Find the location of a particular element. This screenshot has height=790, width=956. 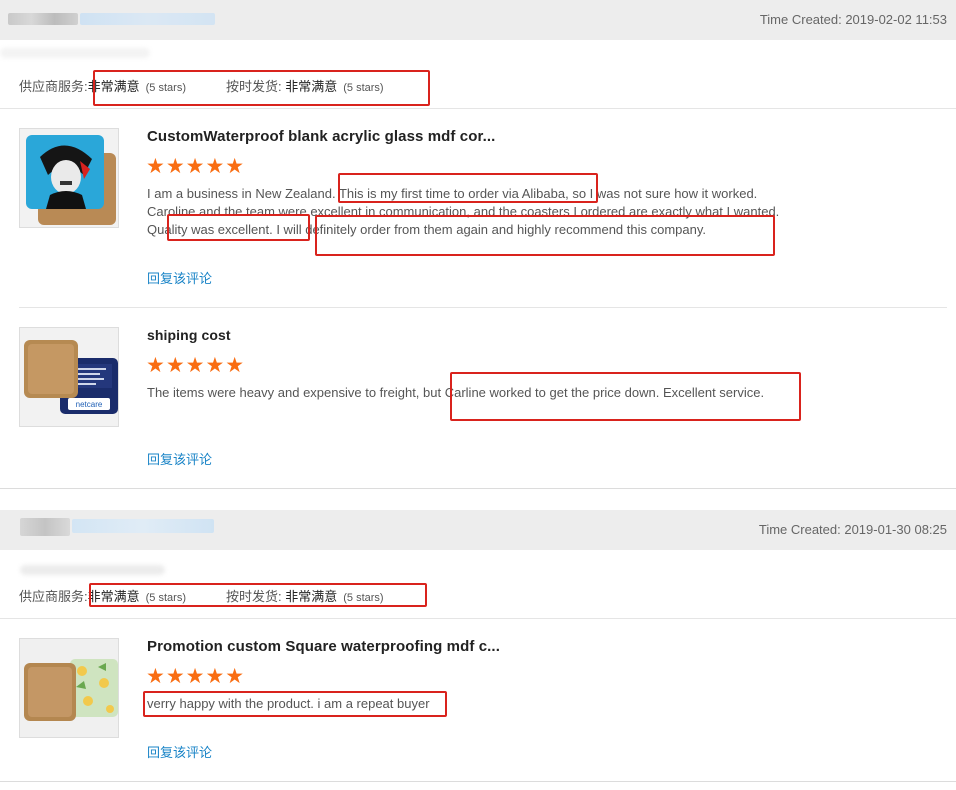

order-header: Time Created: 2019-01-30 08:25 is located at coordinates (478, 530).